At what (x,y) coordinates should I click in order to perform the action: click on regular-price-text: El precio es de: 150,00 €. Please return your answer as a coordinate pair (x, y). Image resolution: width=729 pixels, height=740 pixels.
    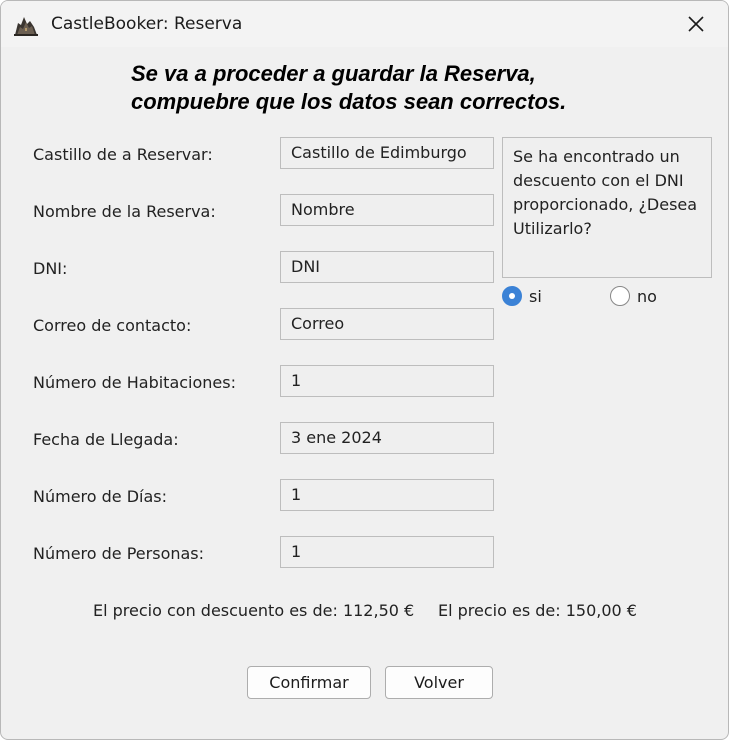
    Looking at the image, I should click on (537, 610).